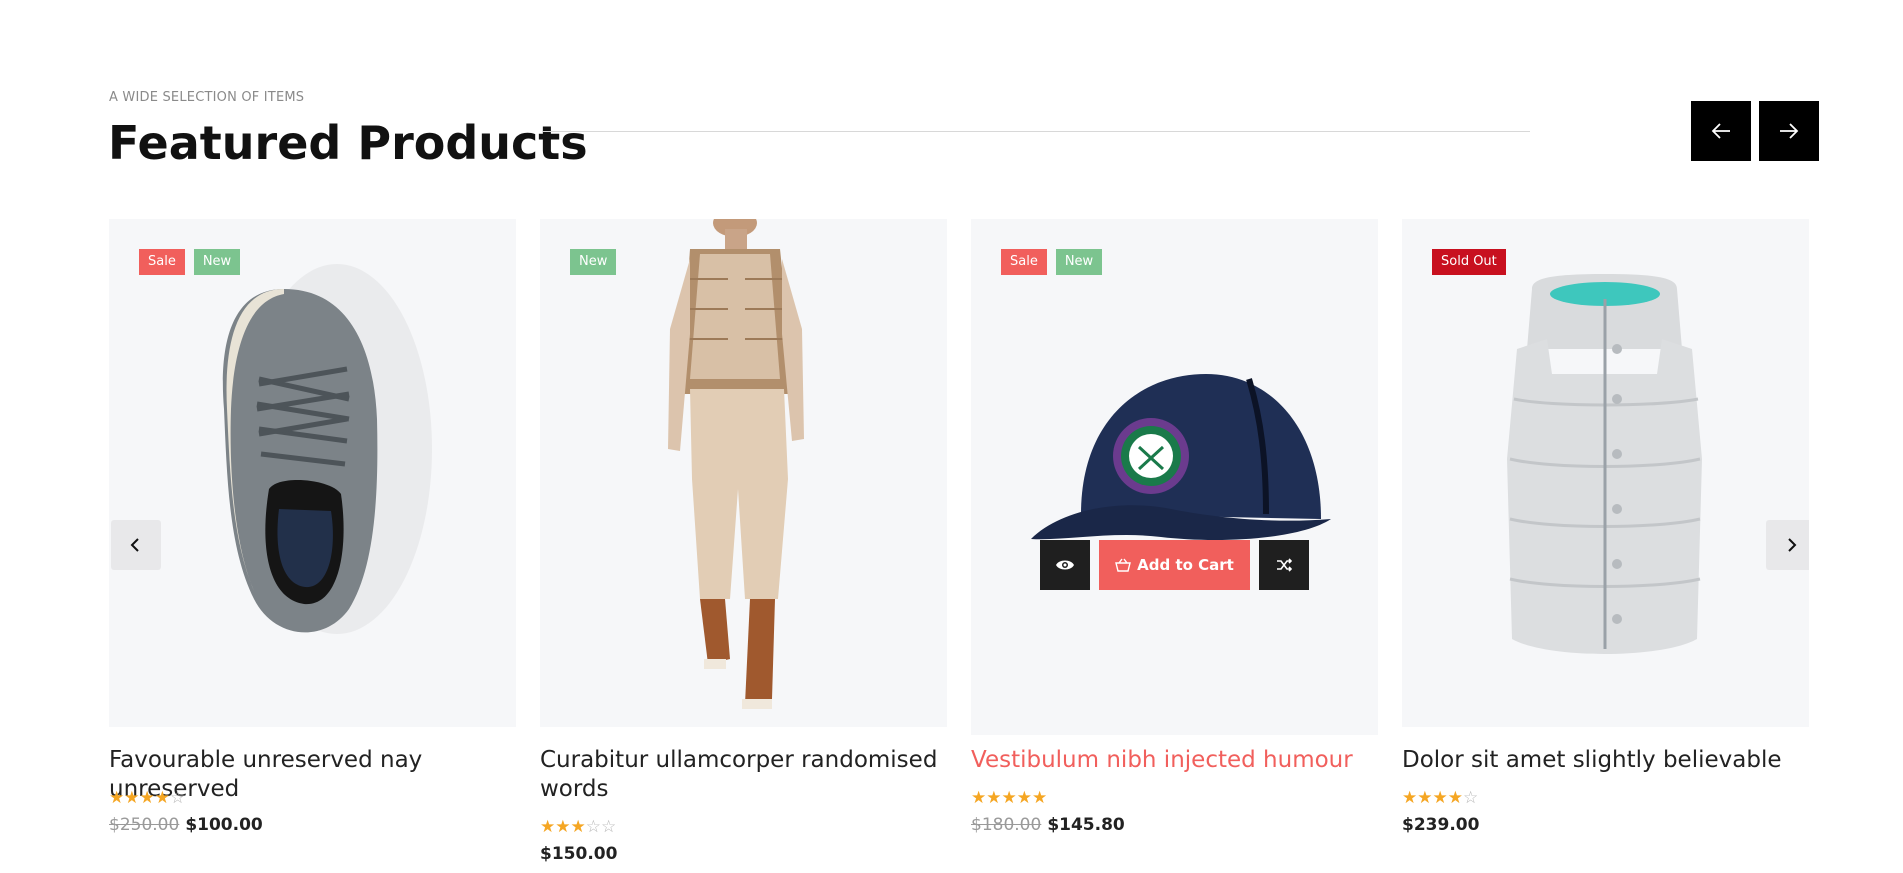 The height and width of the screenshot is (873, 1903). I want to click on model-outfit-image, so click(736, 464).